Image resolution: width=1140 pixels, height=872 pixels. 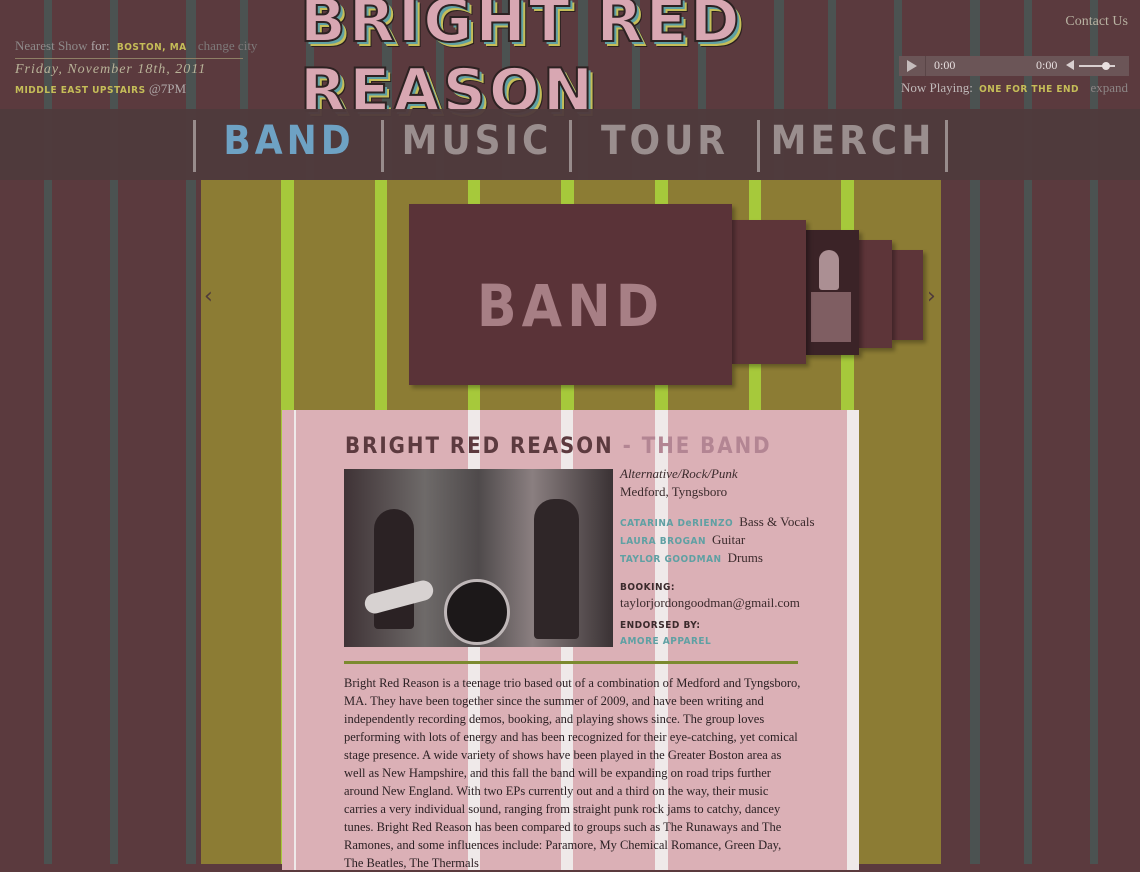 I want to click on logo-text: BRIGHT RED REASON, so click(x=521, y=63).